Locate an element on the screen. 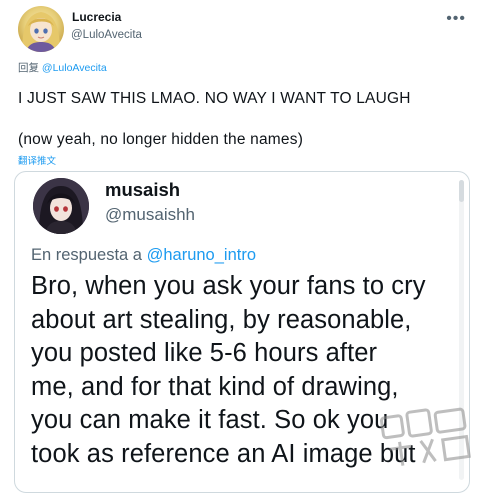 This screenshot has width=480, height=493. reply-context: 回复 @LuloAvecita is located at coordinates (62, 67).